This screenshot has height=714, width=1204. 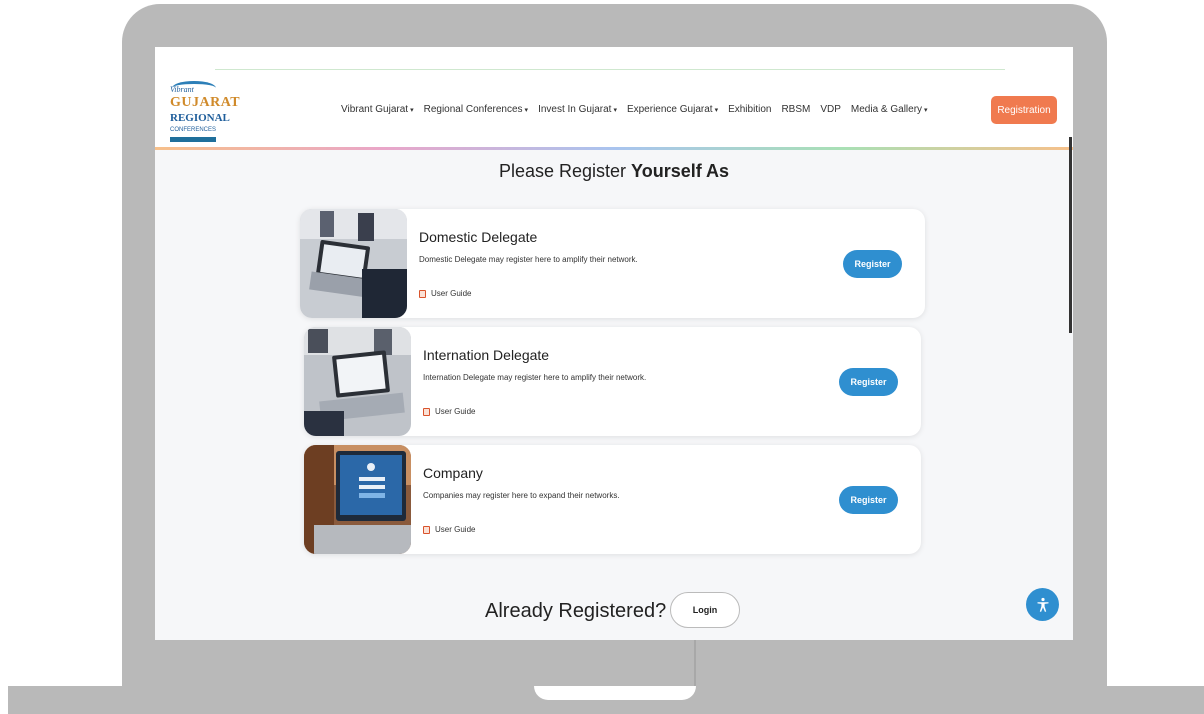 I want to click on nav-media-gallery: Media & Gallery ▾, so click(x=889, y=109).